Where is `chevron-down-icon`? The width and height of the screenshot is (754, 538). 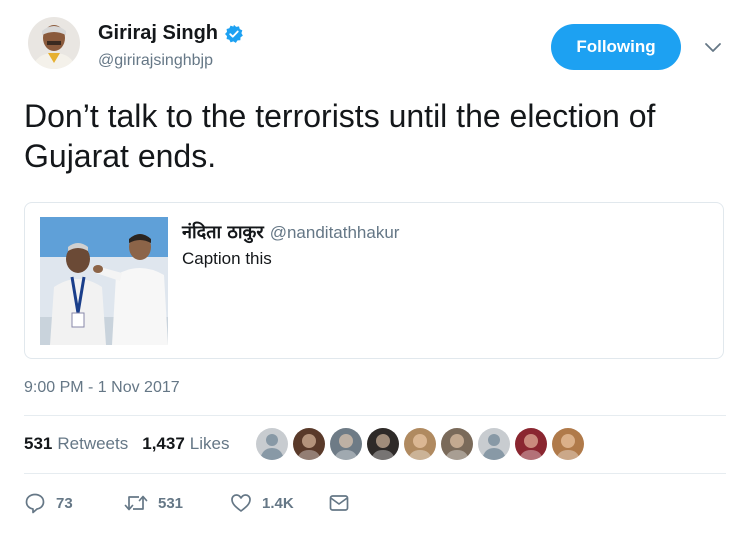
chevron-down-icon is located at coordinates (713, 47).